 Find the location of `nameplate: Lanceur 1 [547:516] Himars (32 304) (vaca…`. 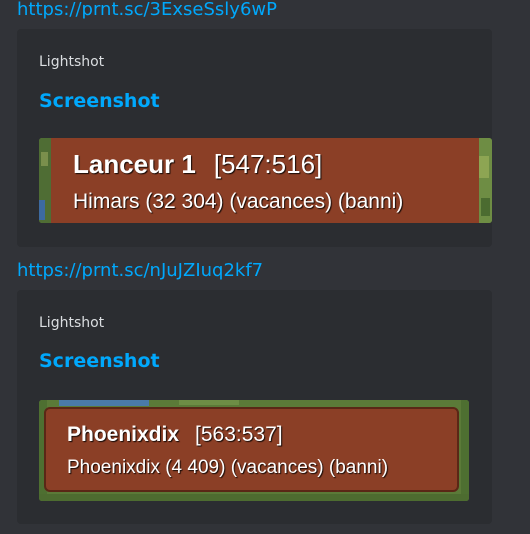

nameplate: Lanceur 1 [547:516] Himars (32 304) (vaca… is located at coordinates (265, 180).